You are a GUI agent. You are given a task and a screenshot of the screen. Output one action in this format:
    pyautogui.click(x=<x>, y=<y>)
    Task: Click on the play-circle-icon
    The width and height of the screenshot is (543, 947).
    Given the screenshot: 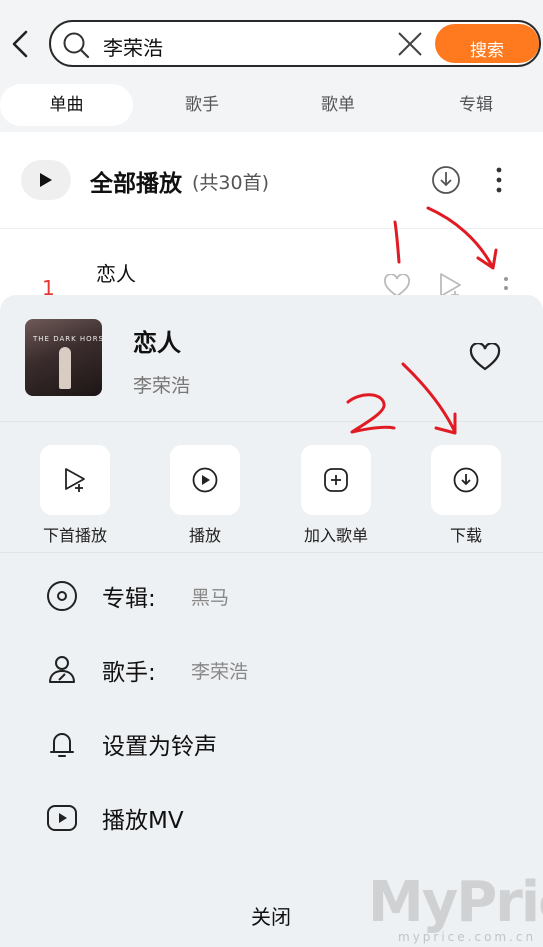 What is the action you would take?
    pyautogui.click(x=205, y=480)
    